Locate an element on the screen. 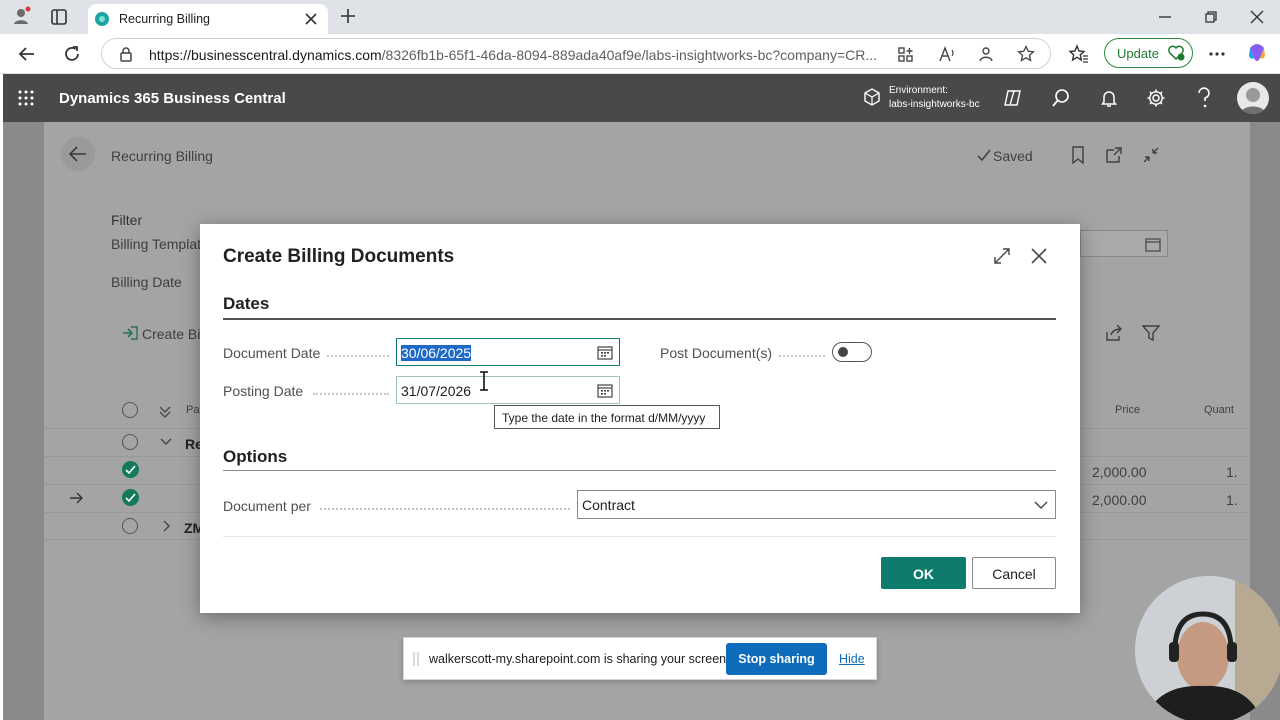 The image size is (1280, 720). saved-check-icon is located at coordinates (984, 155).